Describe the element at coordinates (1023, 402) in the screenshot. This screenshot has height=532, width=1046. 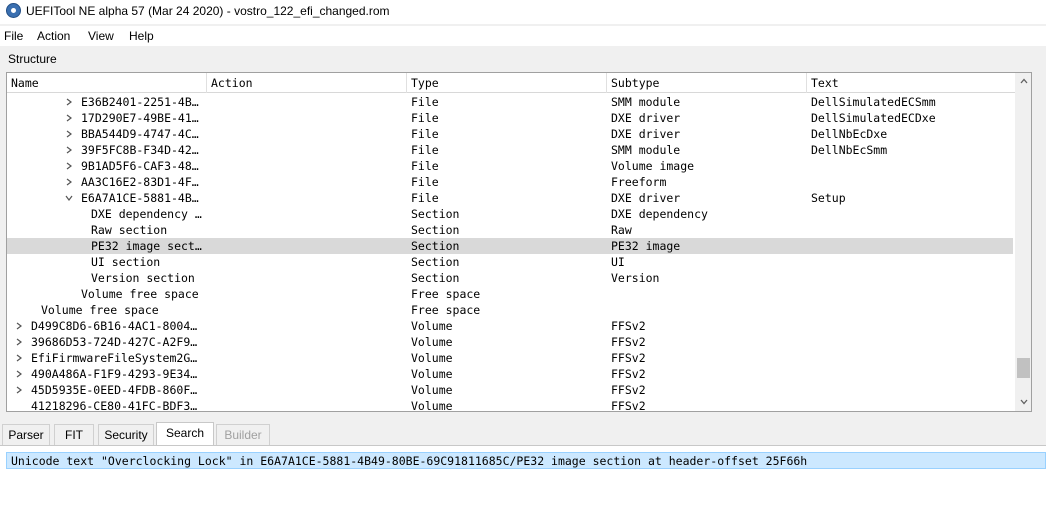
I see `scroll-down-icon` at that location.